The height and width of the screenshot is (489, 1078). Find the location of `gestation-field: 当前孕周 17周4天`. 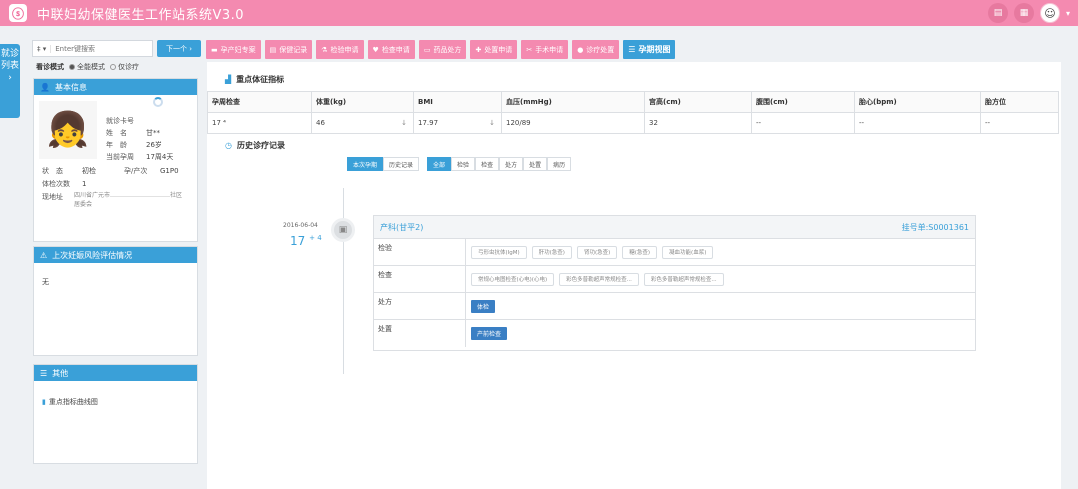

gestation-field: 当前孕周 17周4天 is located at coordinates (140, 157).